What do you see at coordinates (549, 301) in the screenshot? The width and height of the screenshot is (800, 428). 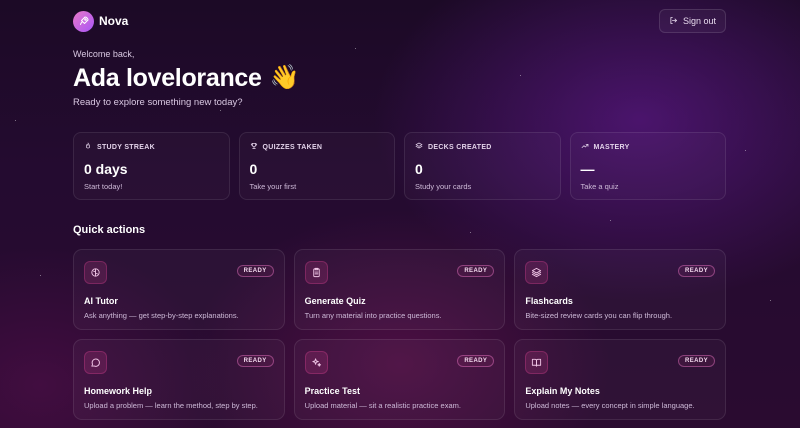 I see `card-title: Flashcards` at bounding box center [549, 301].